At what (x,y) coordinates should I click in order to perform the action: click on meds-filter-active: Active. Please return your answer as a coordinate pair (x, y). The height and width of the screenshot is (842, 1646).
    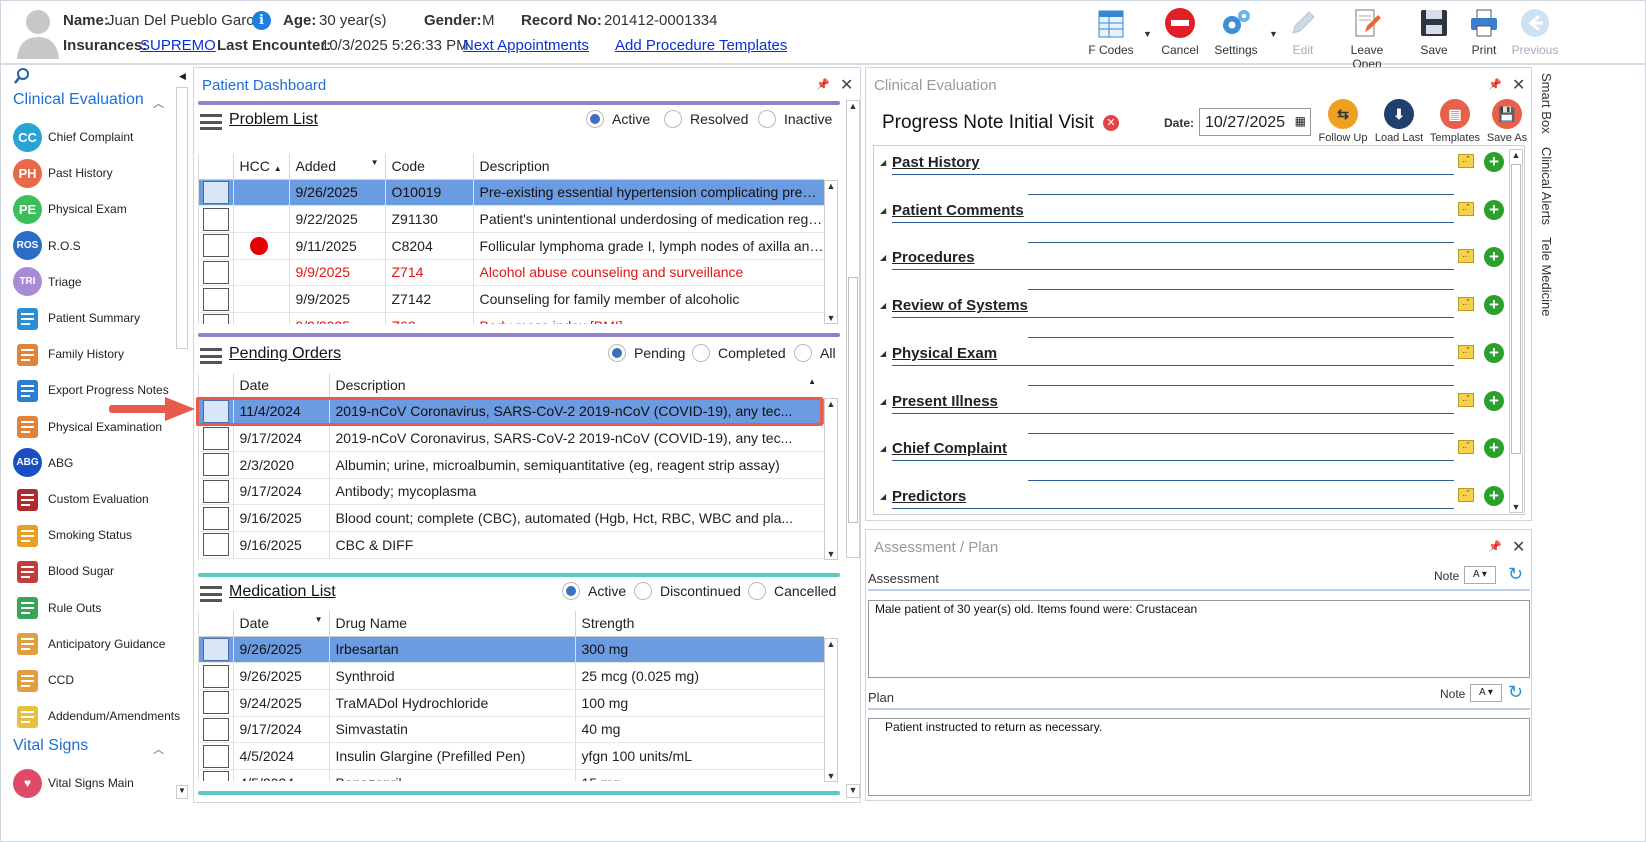
    Looking at the image, I should click on (594, 591).